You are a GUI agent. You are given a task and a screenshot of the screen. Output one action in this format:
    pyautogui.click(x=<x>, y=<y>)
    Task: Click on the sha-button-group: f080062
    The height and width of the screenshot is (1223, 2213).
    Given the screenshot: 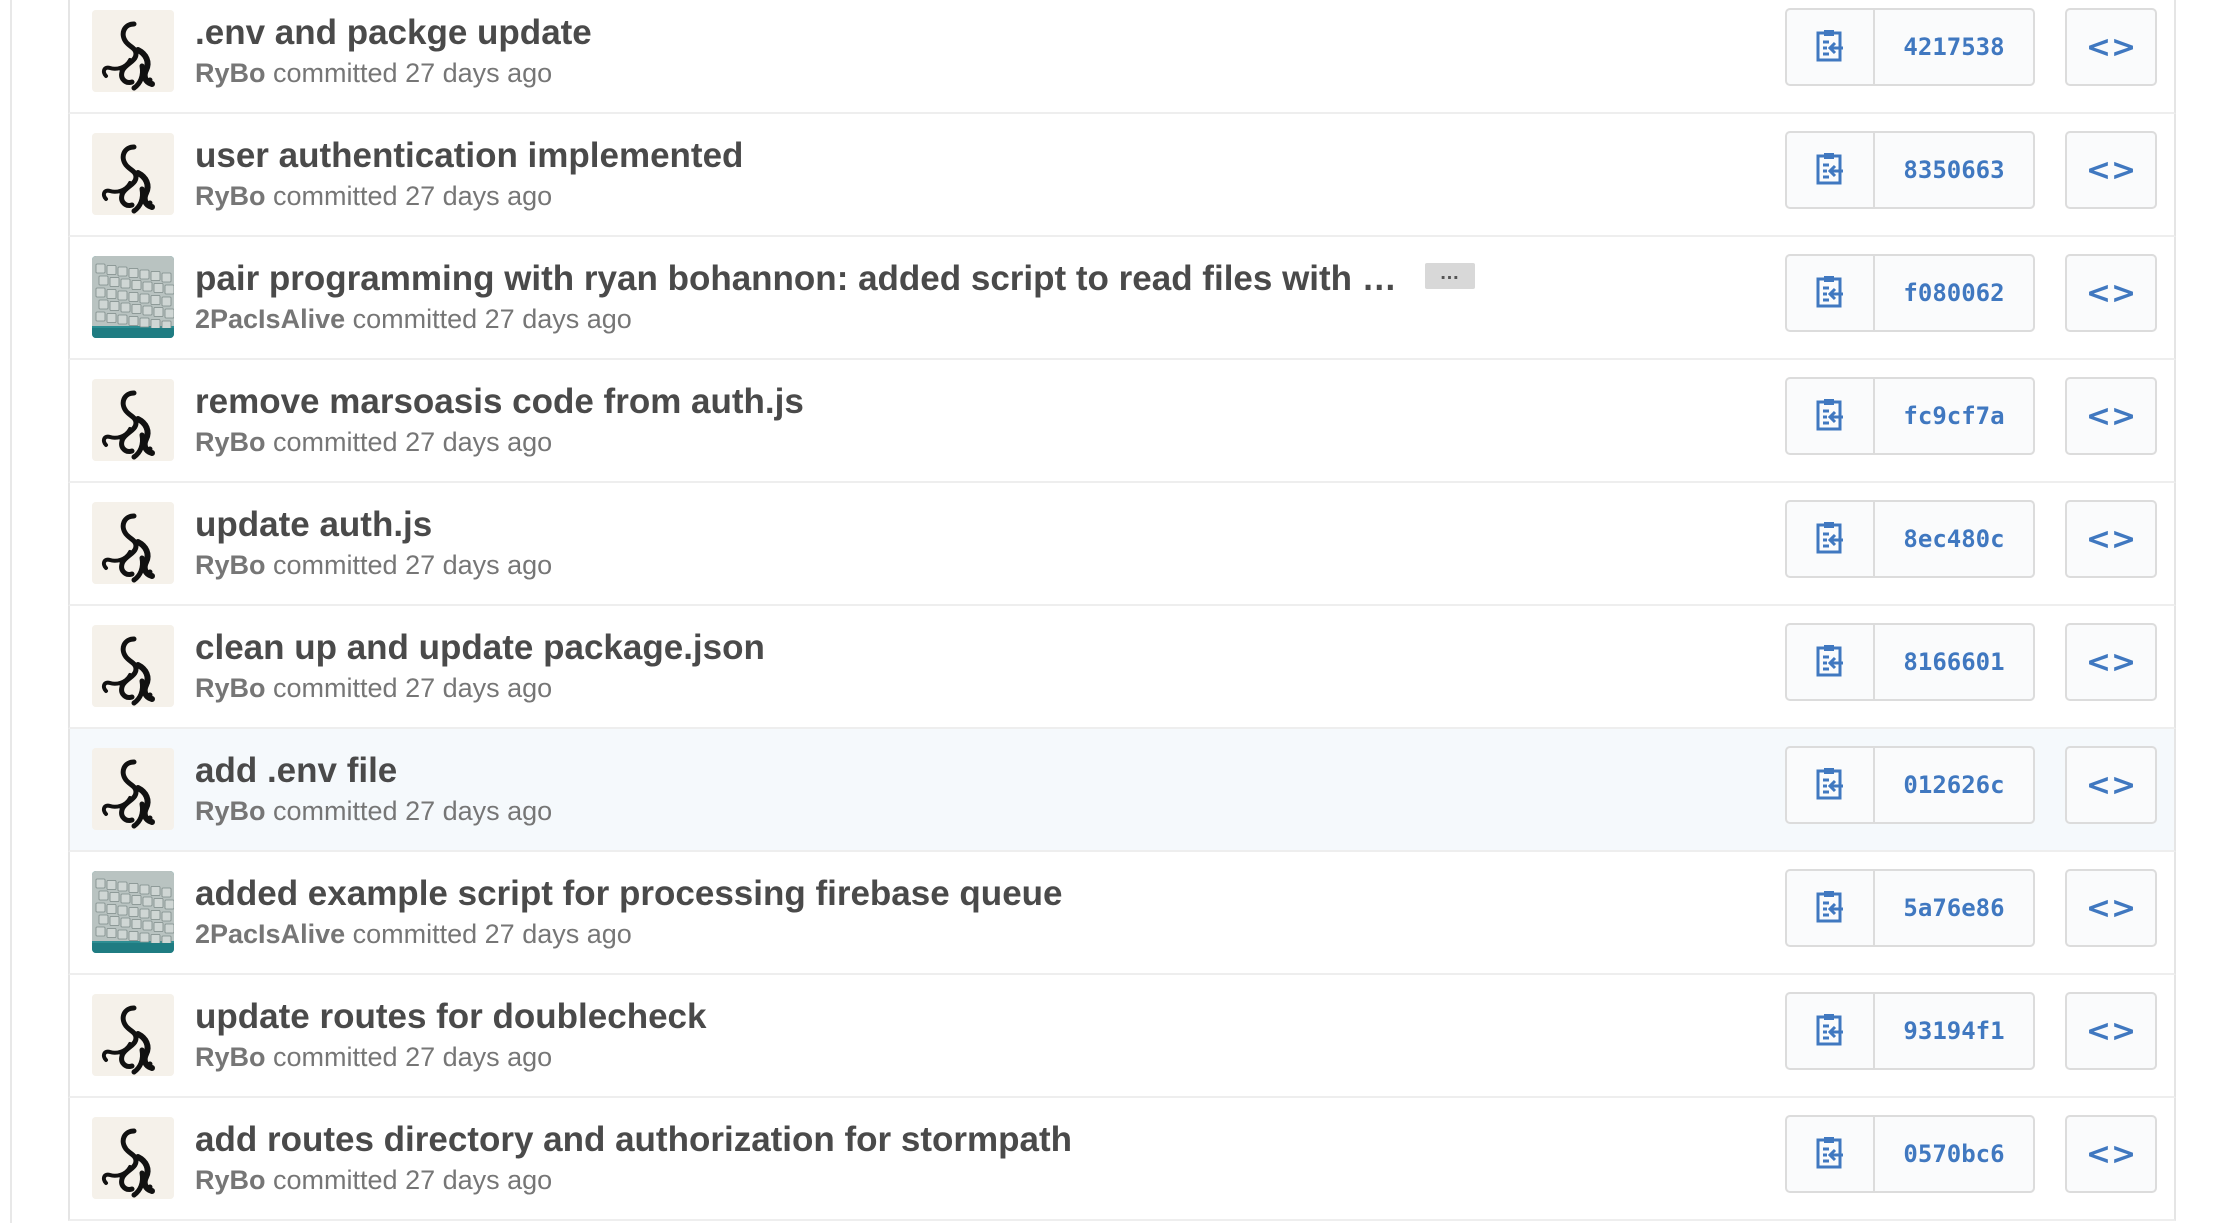 What is the action you would take?
    pyautogui.click(x=1910, y=293)
    